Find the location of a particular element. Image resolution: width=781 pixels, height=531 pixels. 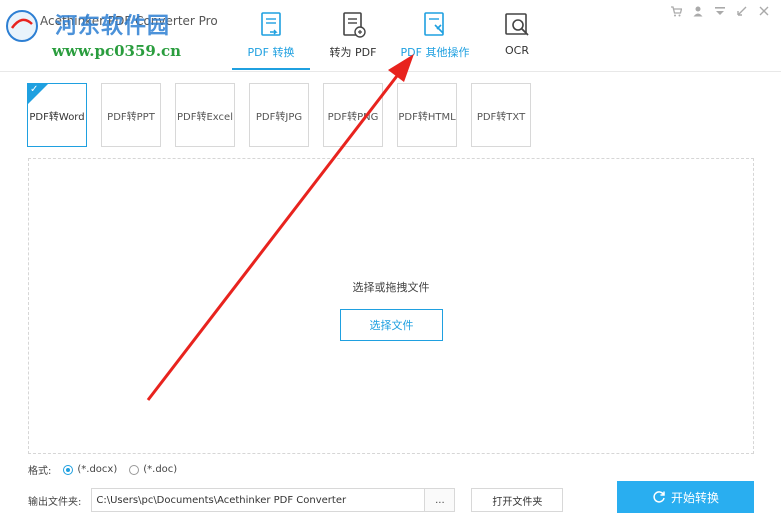

card-pdf-to-png: PDF转PNG is located at coordinates (353, 115).